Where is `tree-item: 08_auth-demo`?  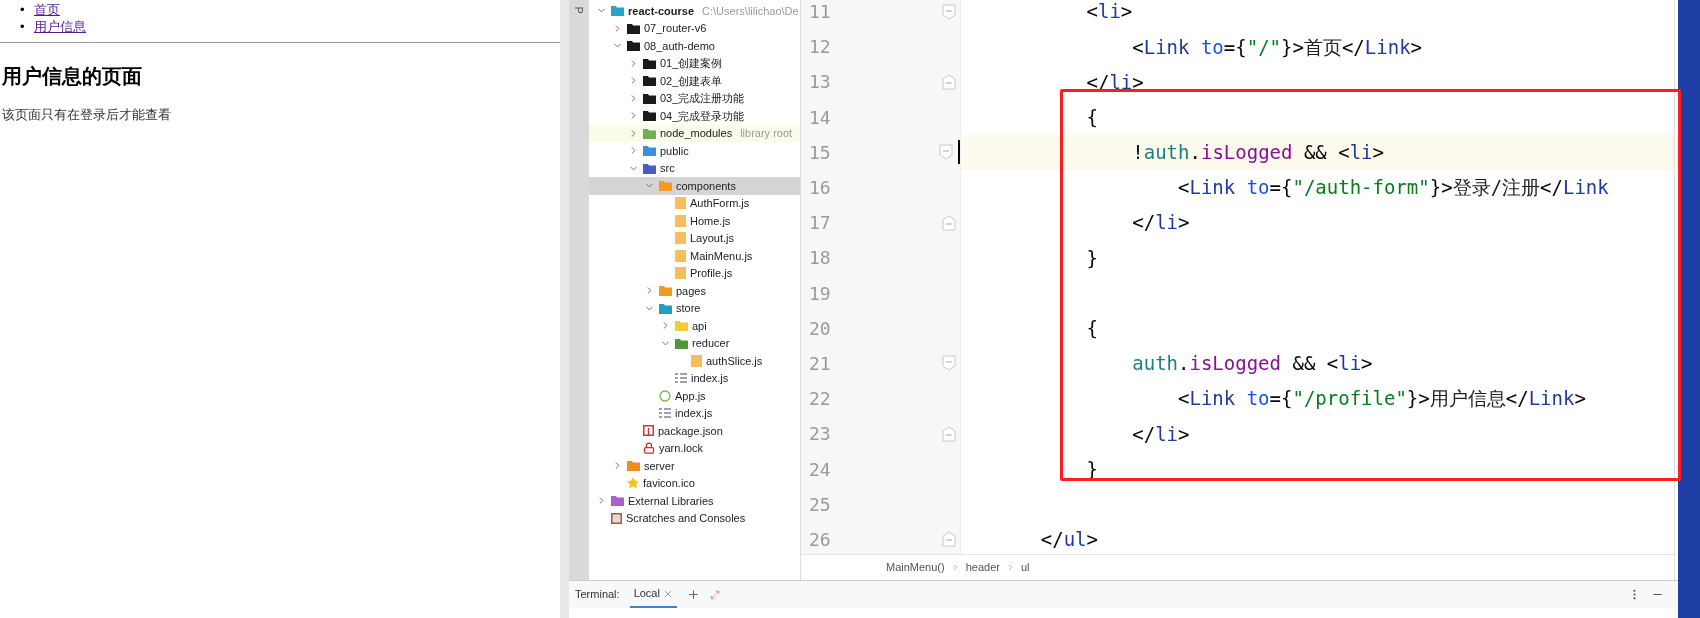
tree-item: 08_auth-demo is located at coordinates (694, 46).